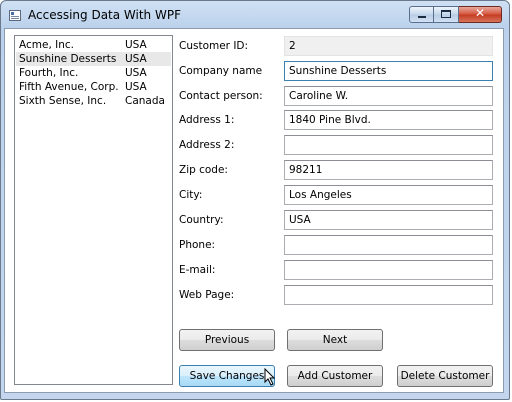  Describe the element at coordinates (388, 71) in the screenshot. I see `company-name-field` at that location.